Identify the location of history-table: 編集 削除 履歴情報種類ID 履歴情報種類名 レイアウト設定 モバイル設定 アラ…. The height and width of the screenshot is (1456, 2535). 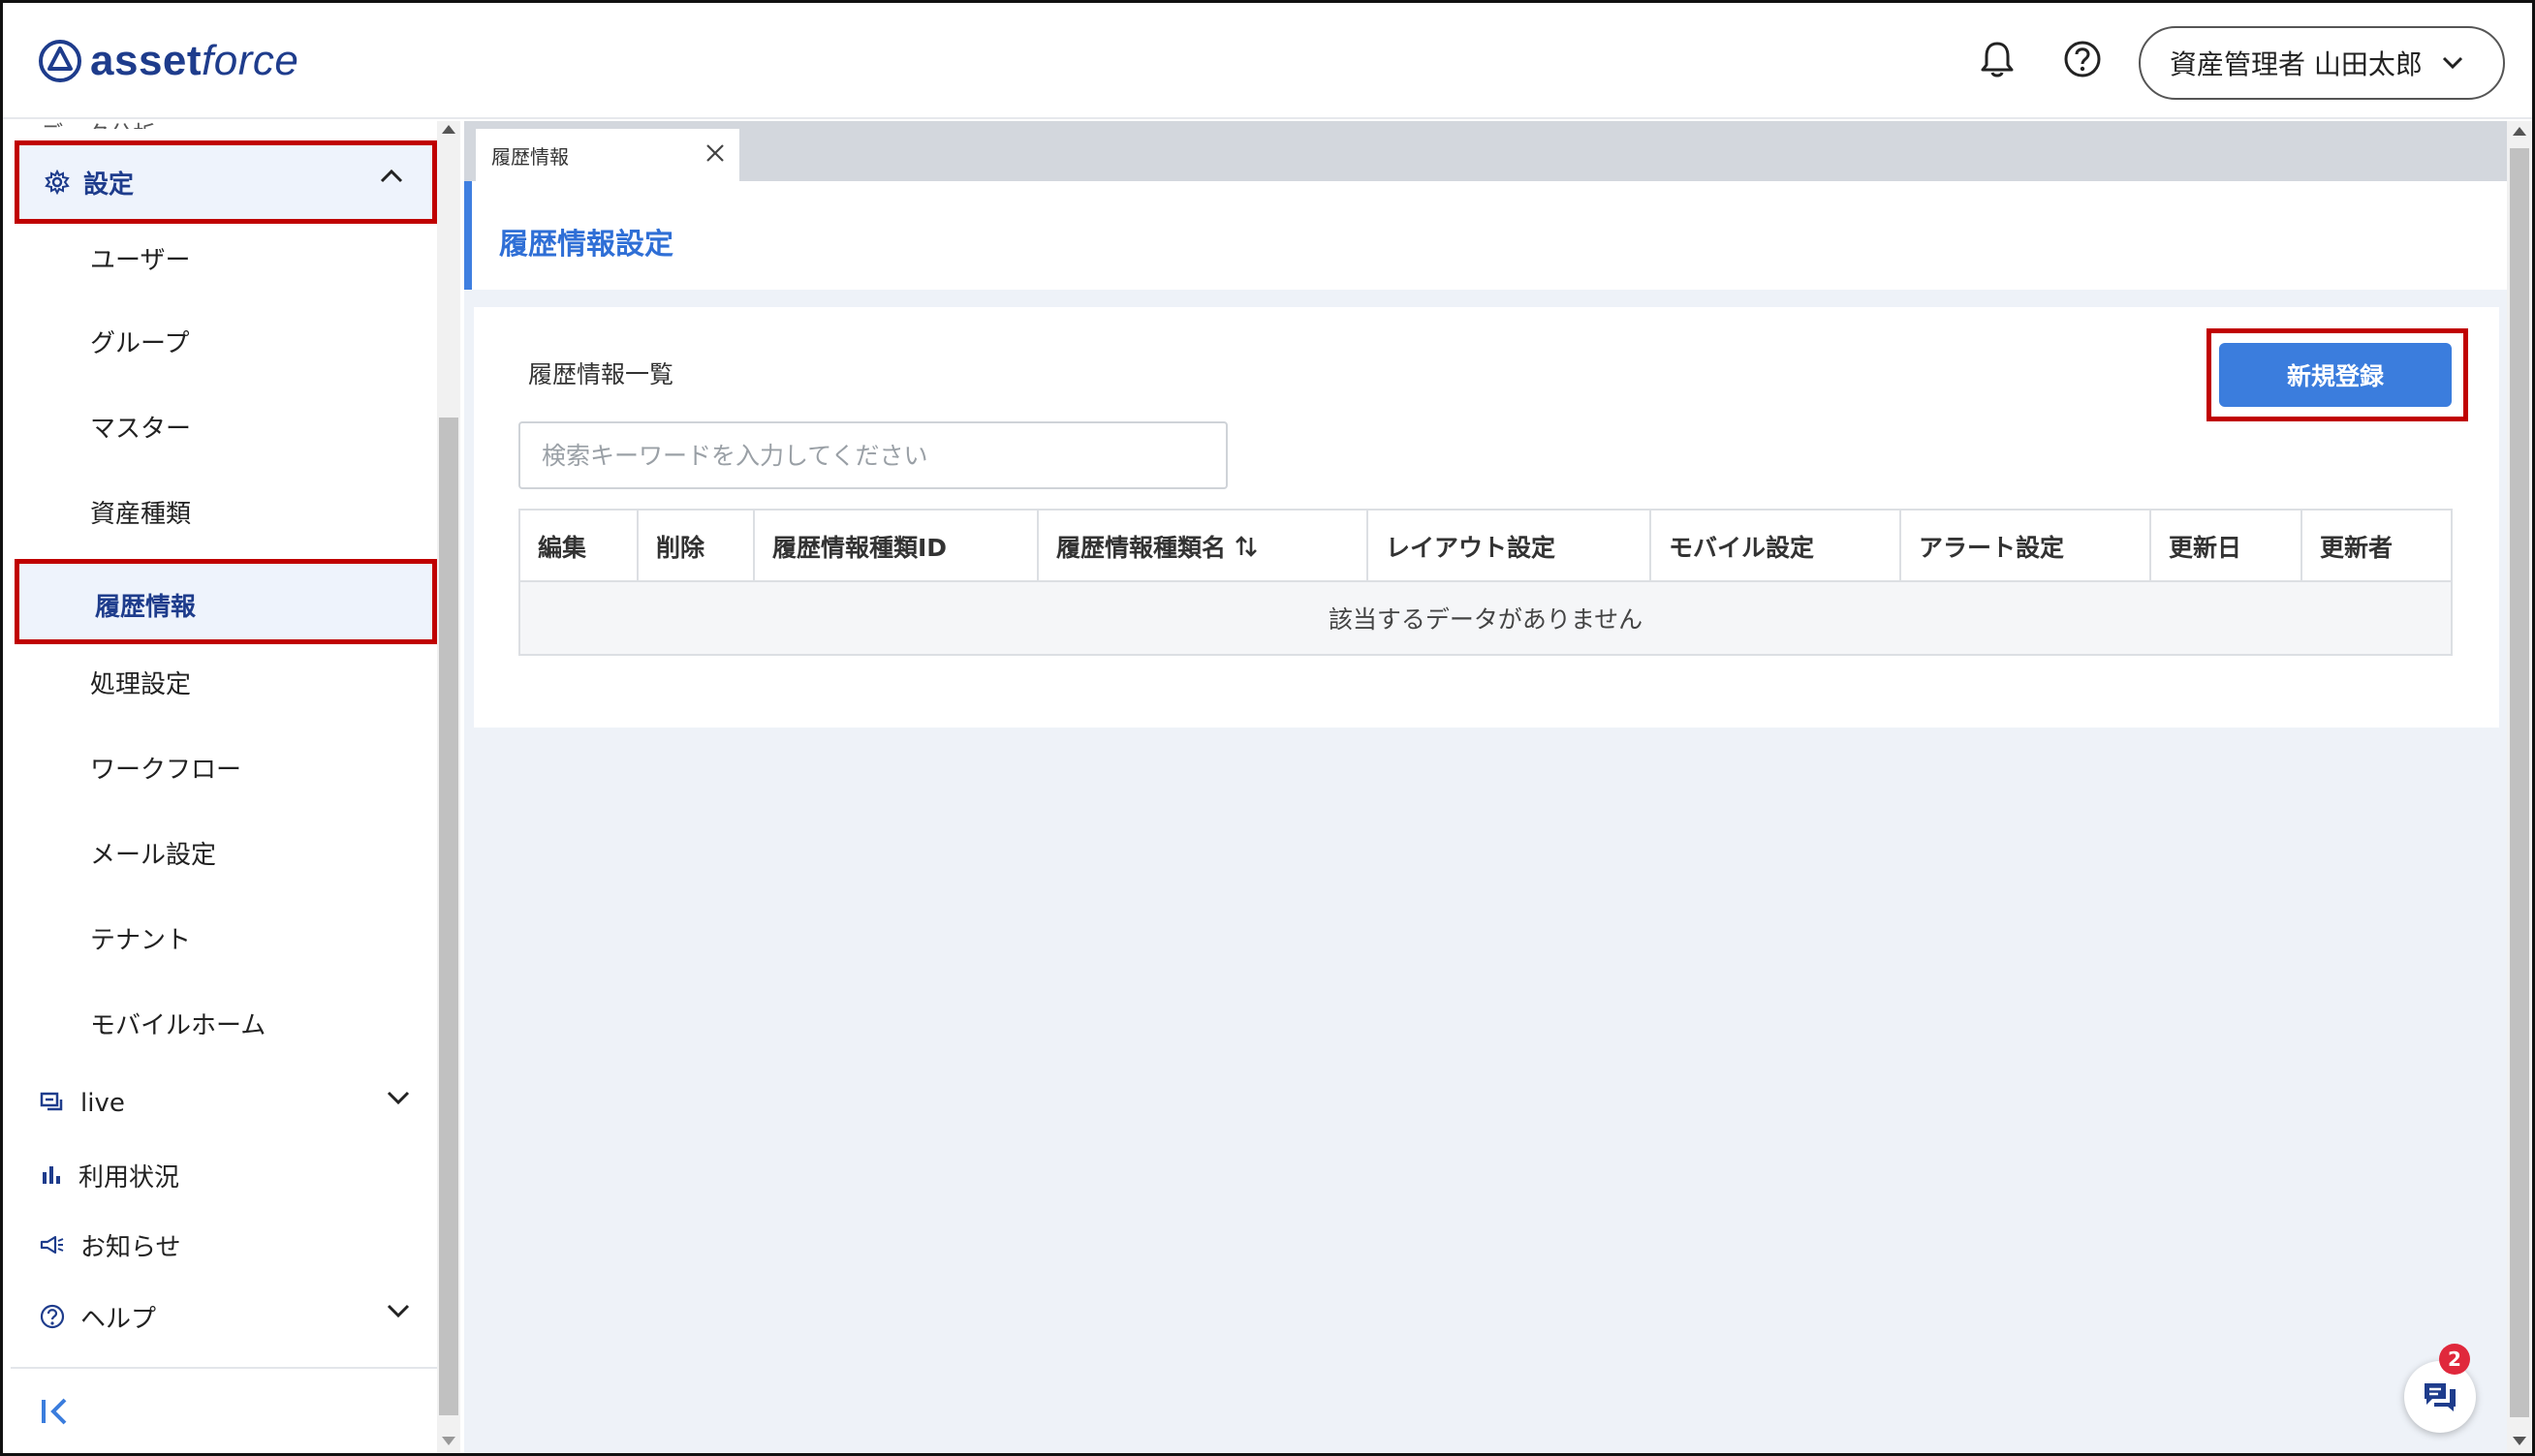
(1486, 582).